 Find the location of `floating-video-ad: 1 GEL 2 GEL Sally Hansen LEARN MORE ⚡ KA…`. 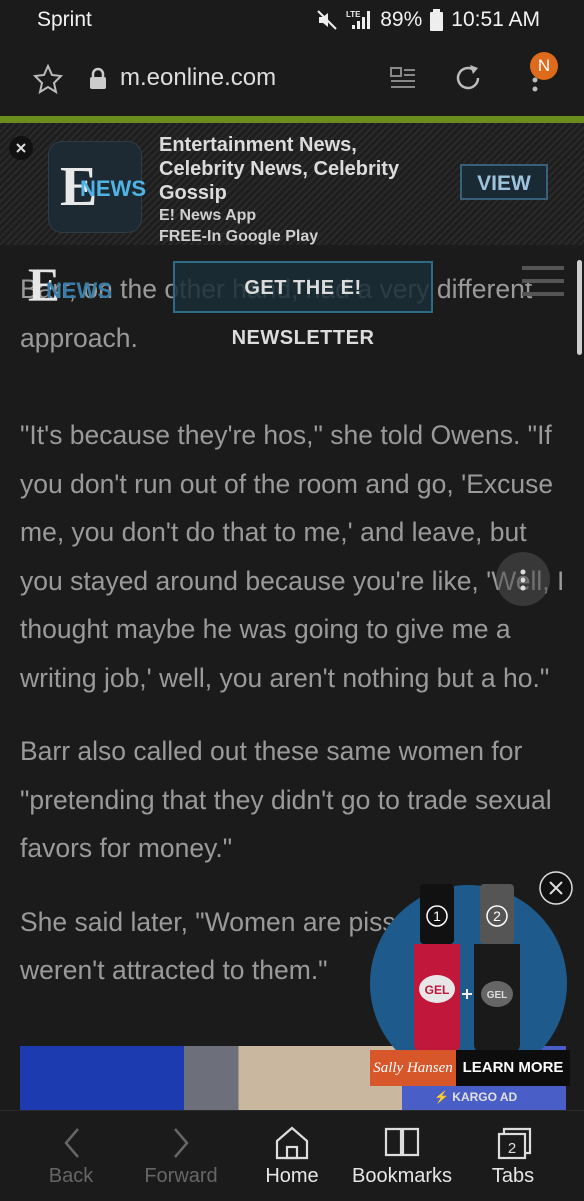

floating-video-ad: 1 GEL 2 GEL Sally Hansen LEARN MORE ⚡ KA… is located at coordinates (471, 990).